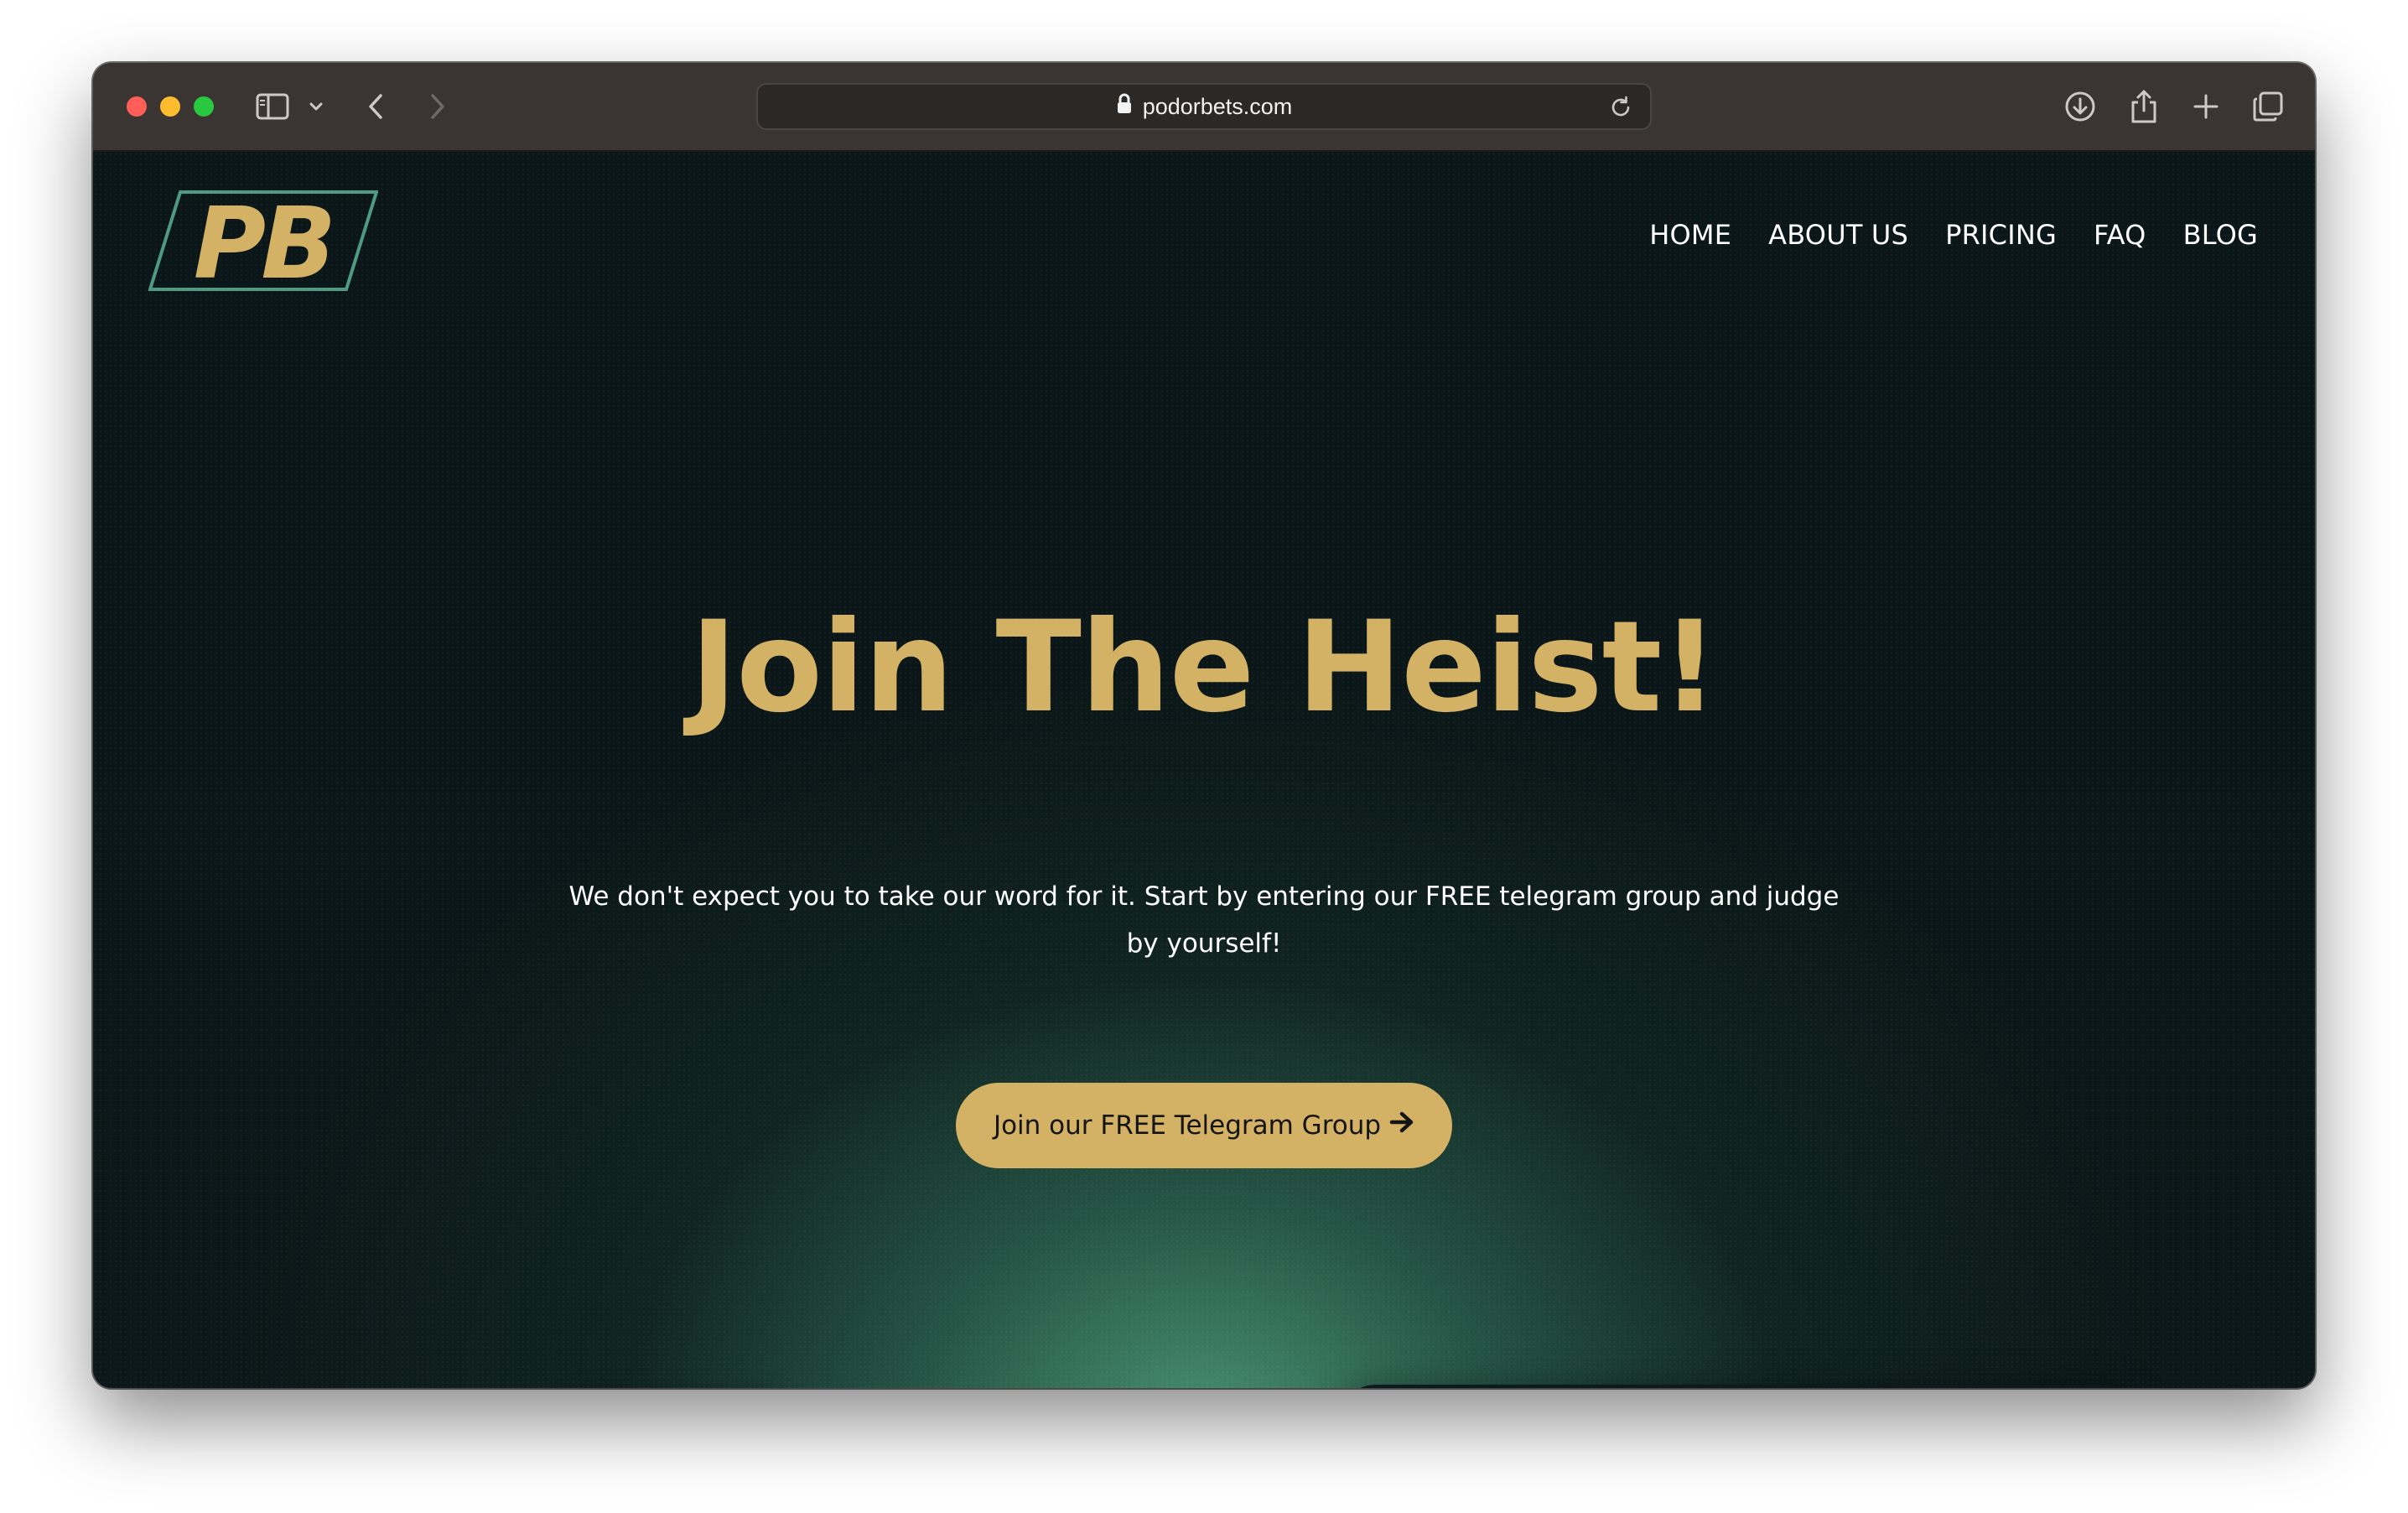 This screenshot has height=1513, width=2408. I want to click on download-icon, so click(2080, 107).